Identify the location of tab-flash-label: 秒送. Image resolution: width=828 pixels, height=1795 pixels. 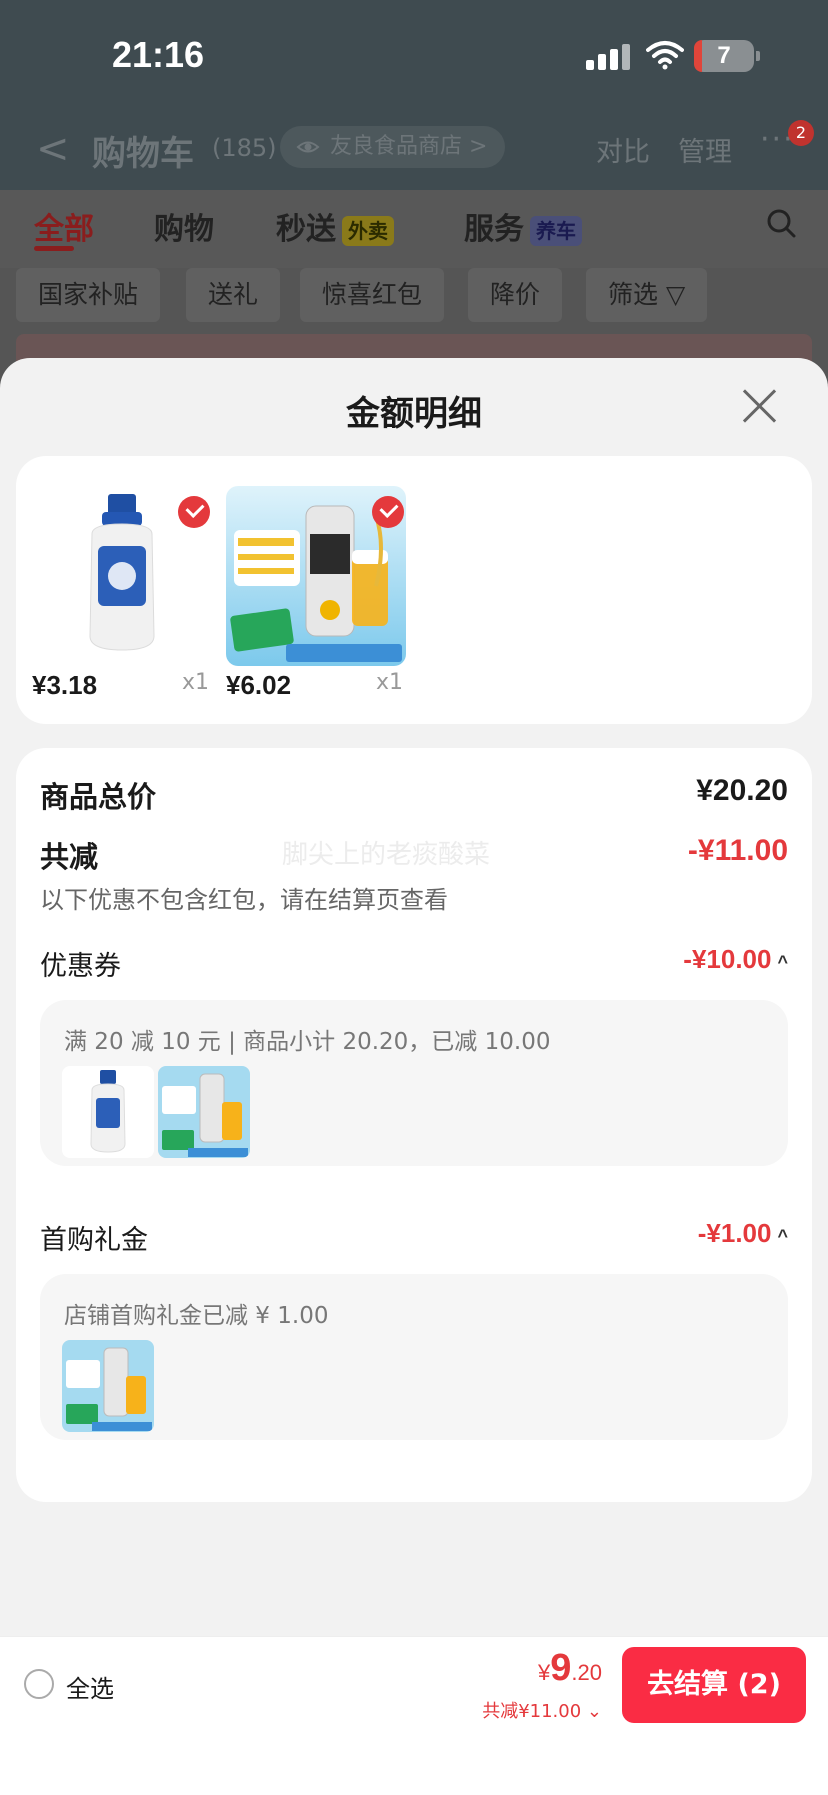
(306, 229).